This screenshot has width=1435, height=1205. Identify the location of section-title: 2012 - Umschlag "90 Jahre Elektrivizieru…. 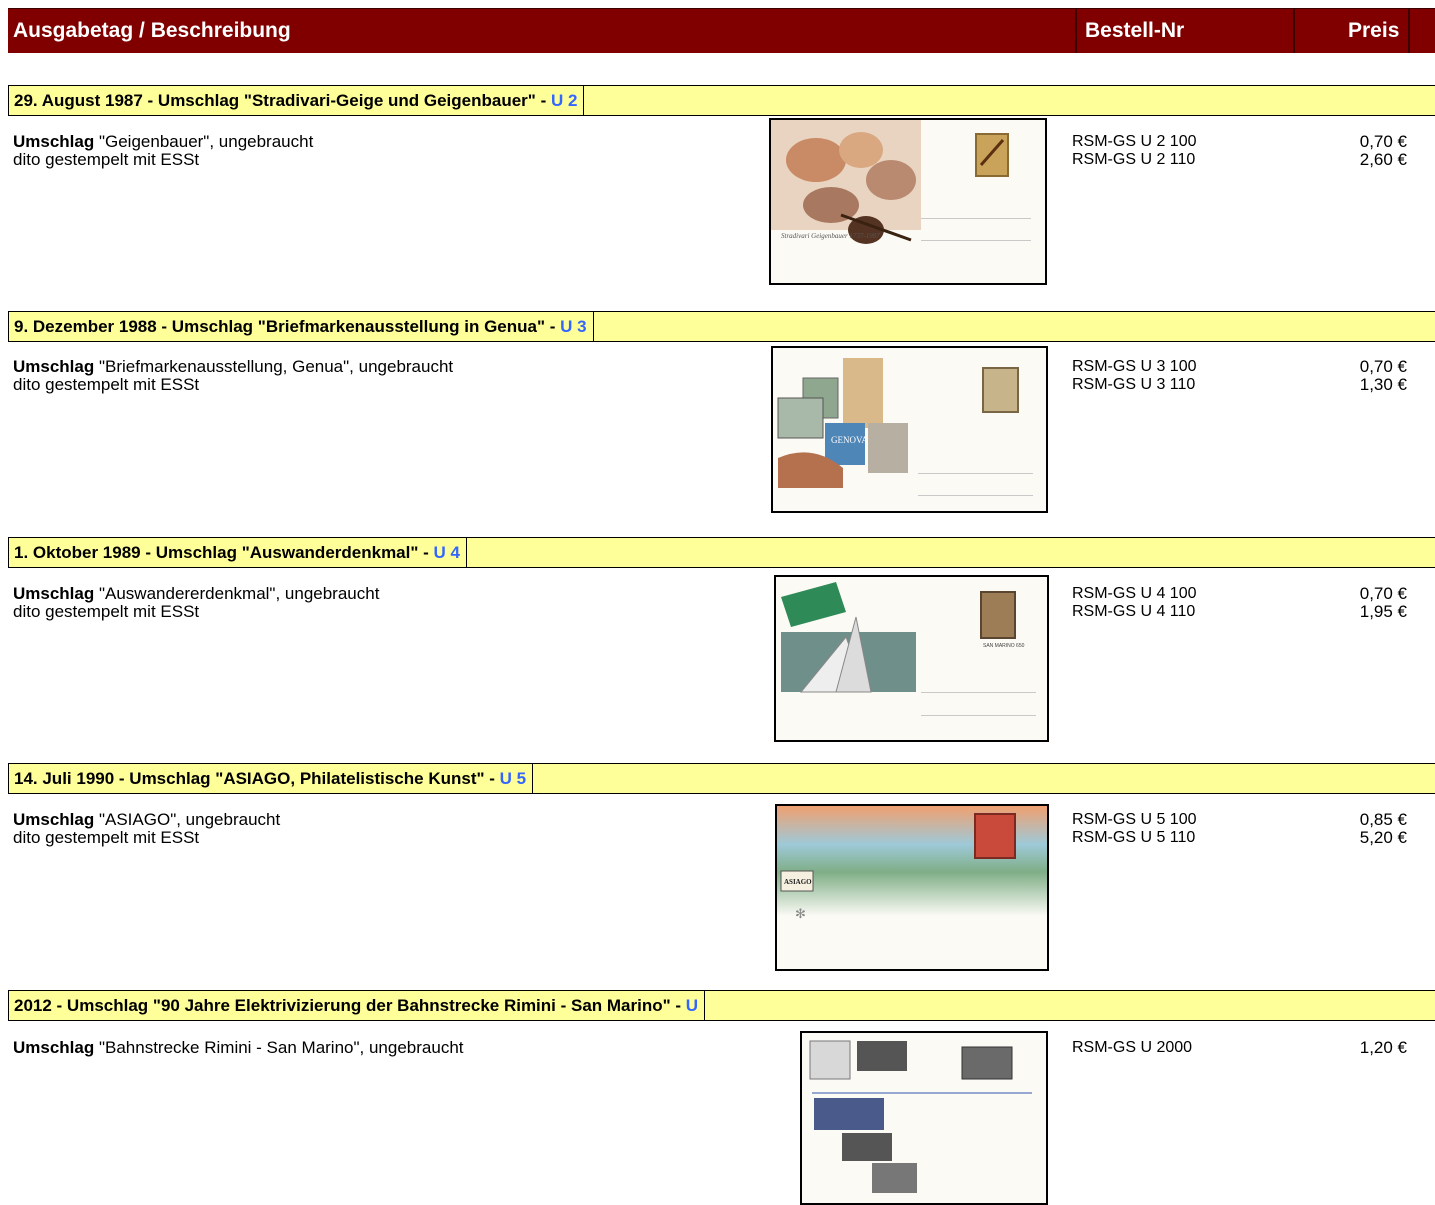
(360, 1005).